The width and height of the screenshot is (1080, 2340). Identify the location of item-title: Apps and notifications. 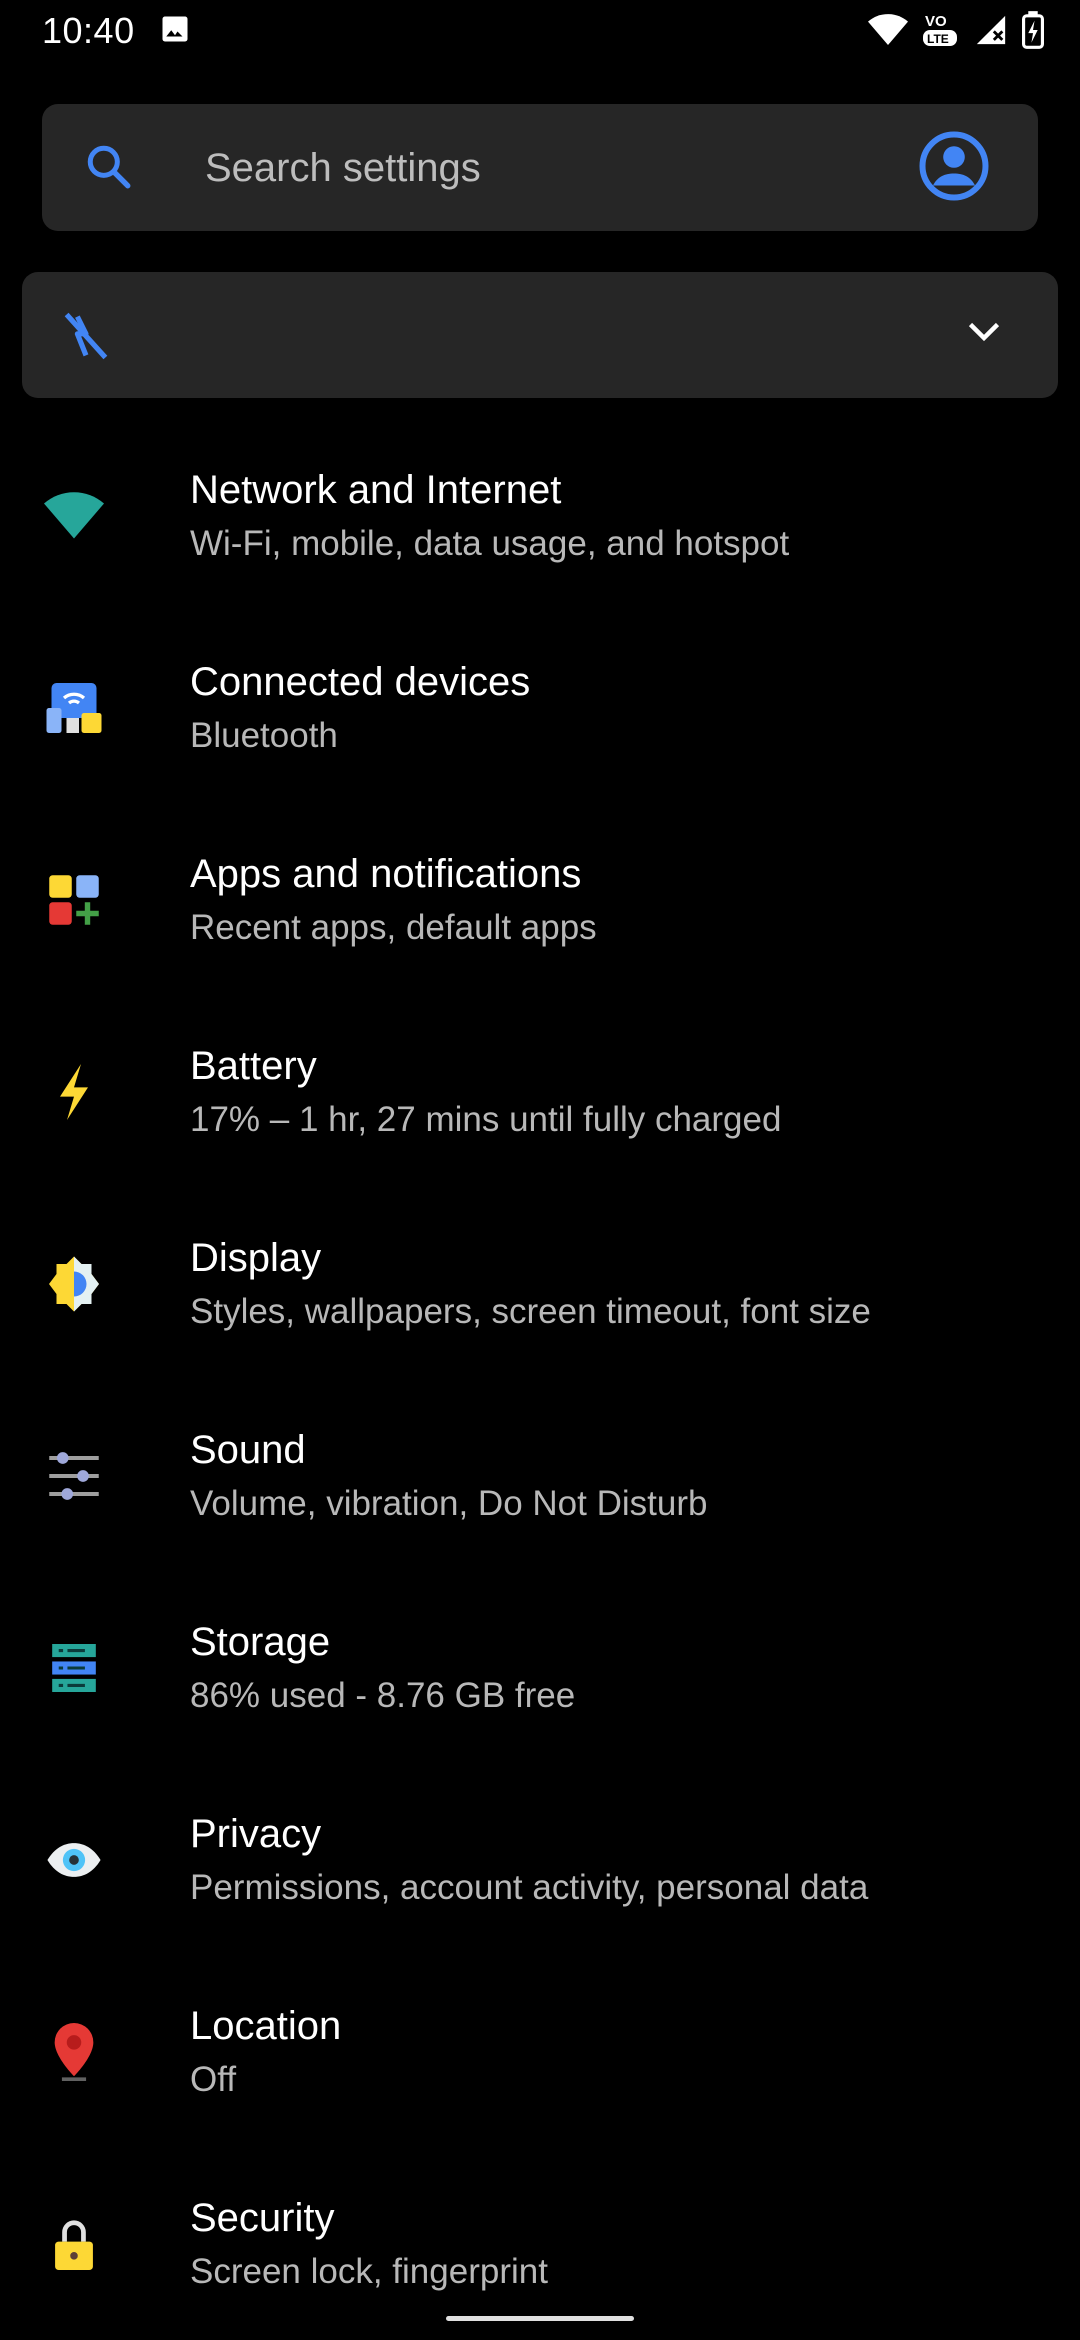
(386, 874).